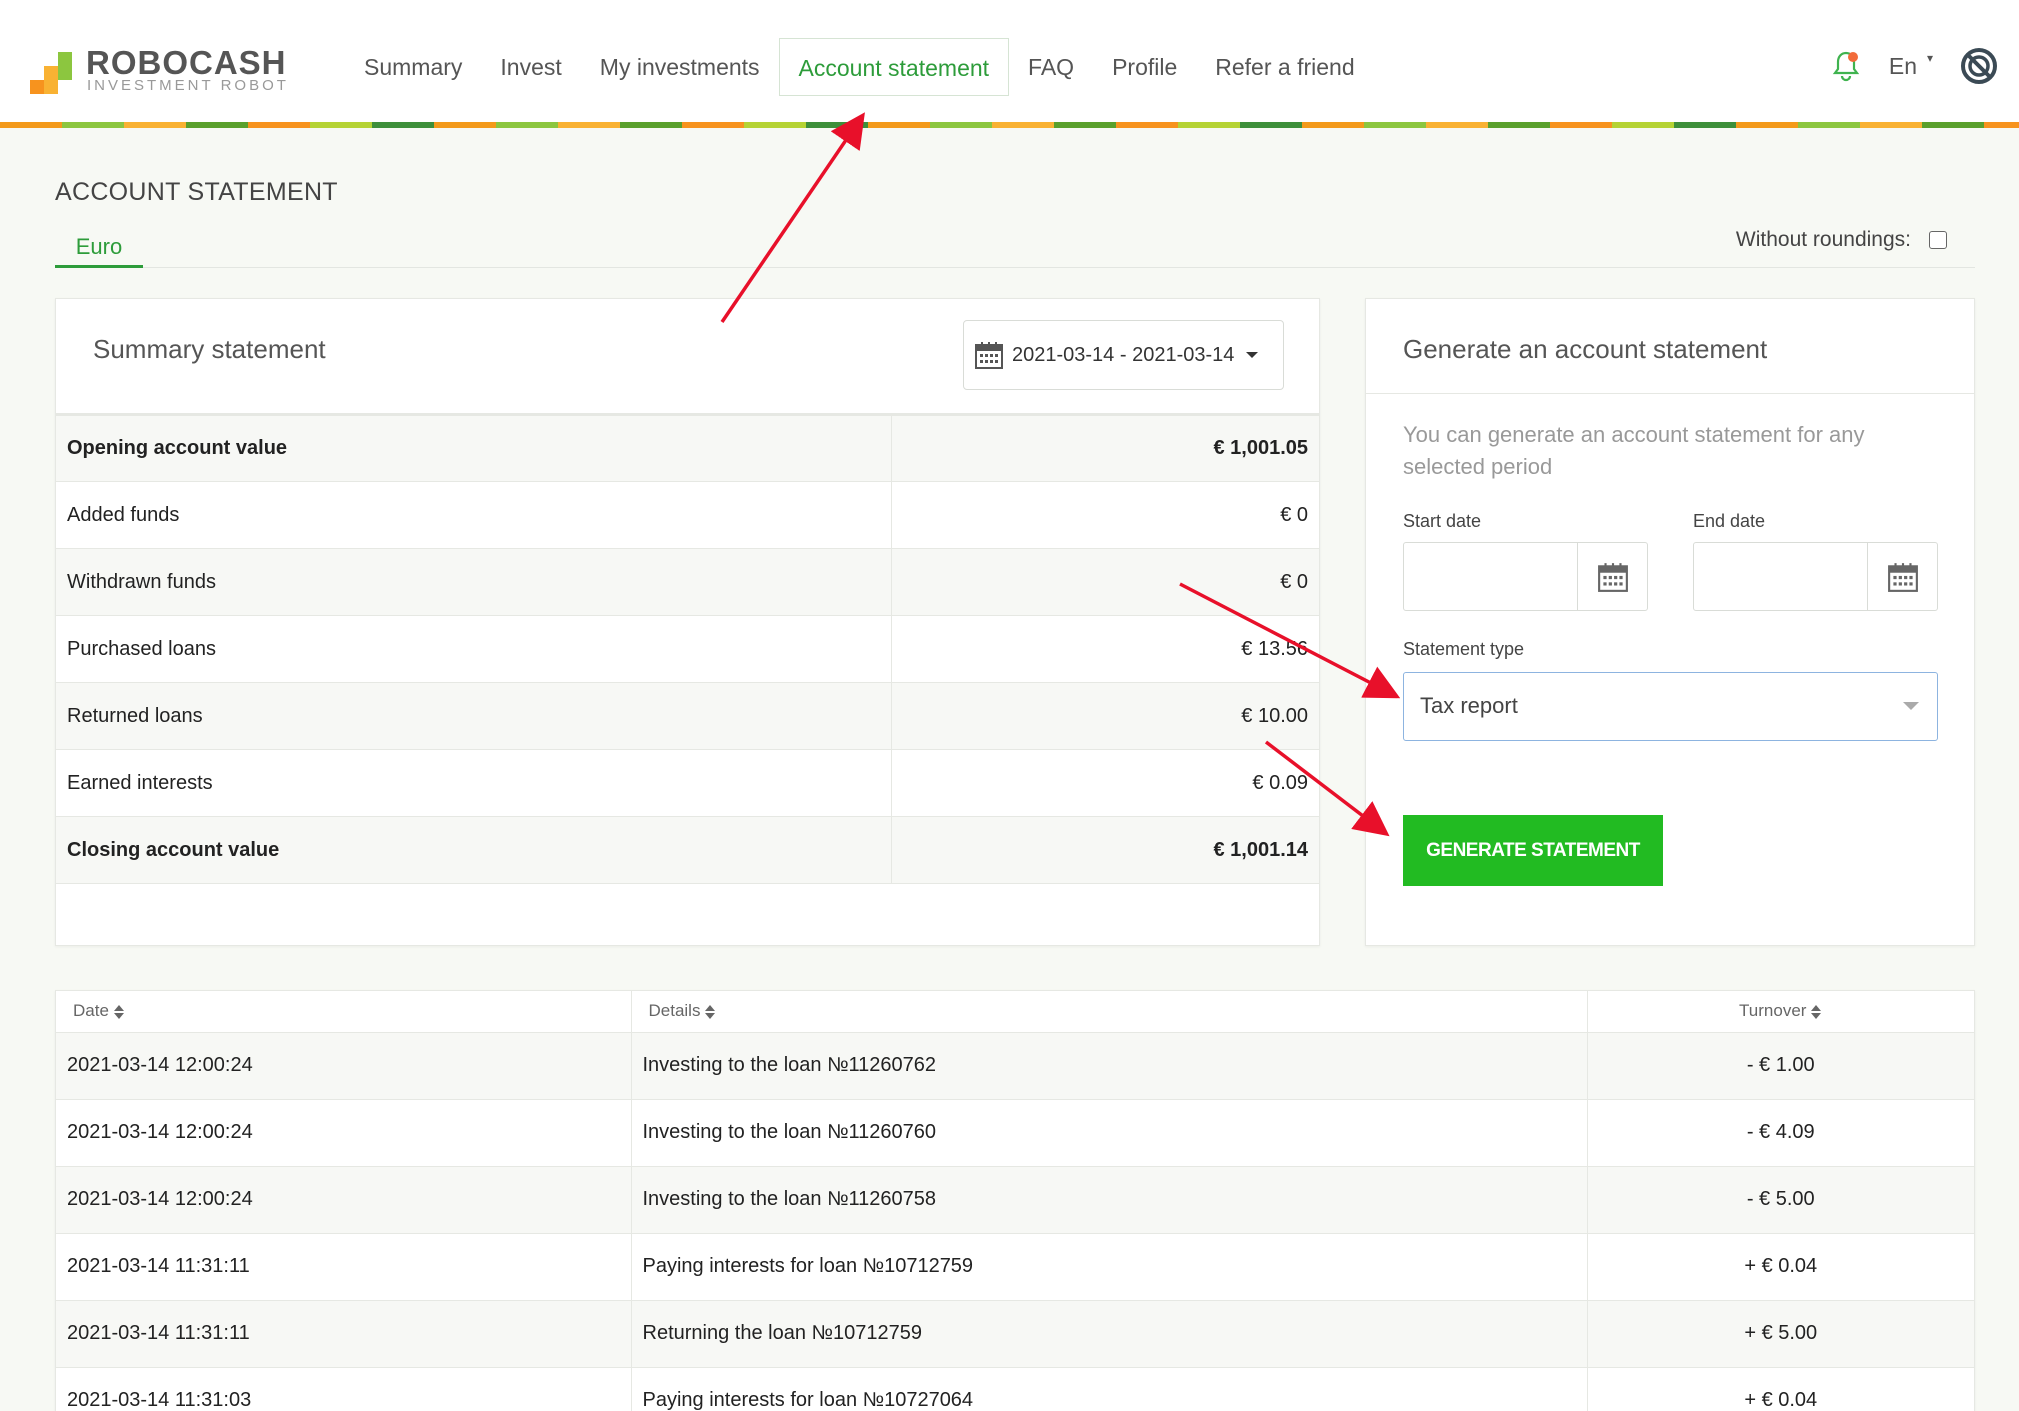 Image resolution: width=2019 pixels, height=1411 pixels. I want to click on start-date-label: Start date, so click(1442, 521).